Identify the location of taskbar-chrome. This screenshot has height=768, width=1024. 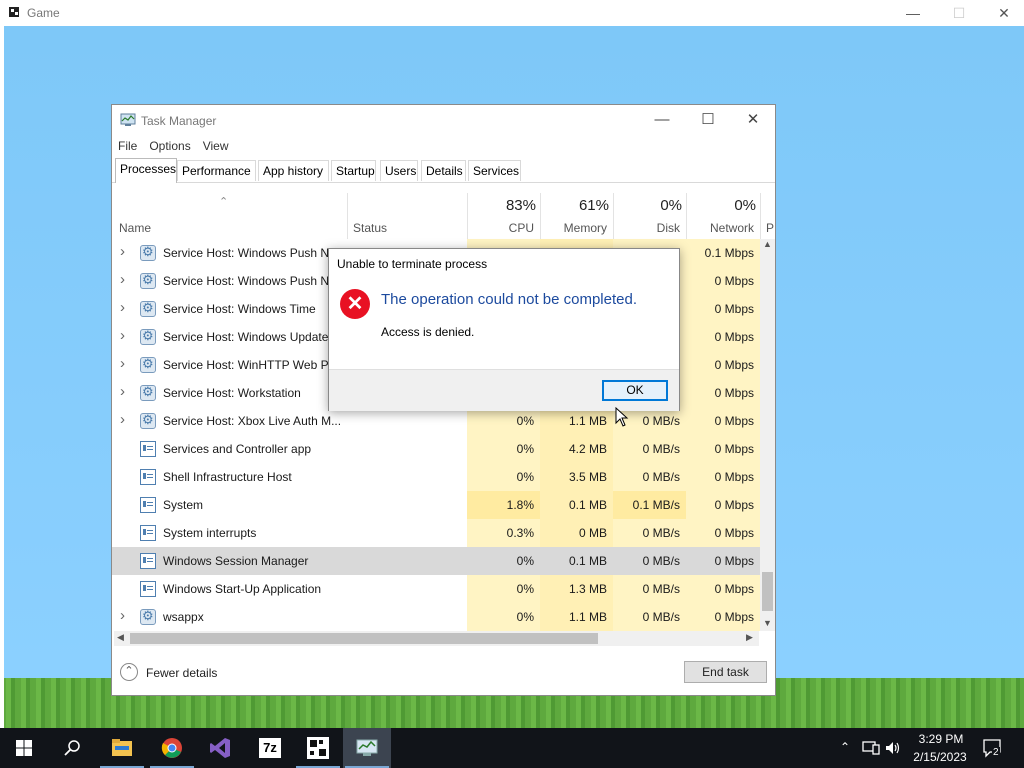
(172, 748).